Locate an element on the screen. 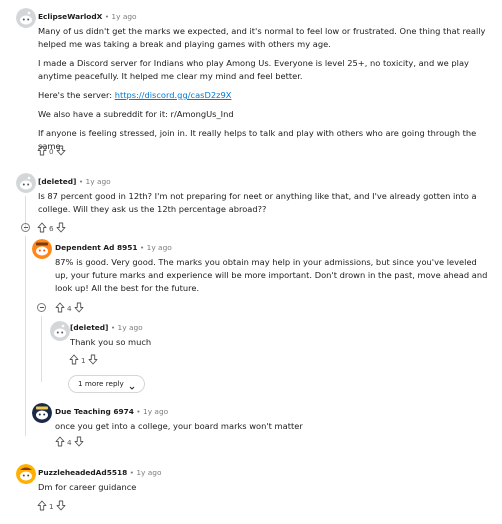  comment-meta: EclipseWarlodX • 1y ago is located at coordinates (87, 17).